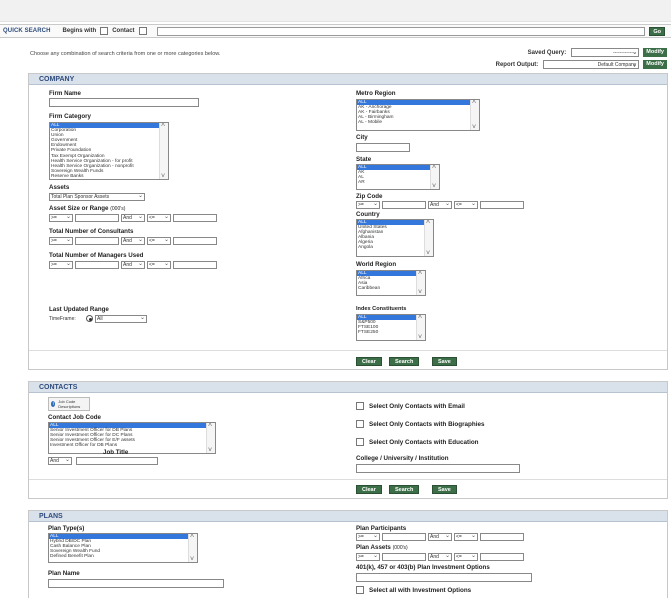 This screenshot has width=671, height=598. I want to click on plan-assets-max-input, so click(502, 557).